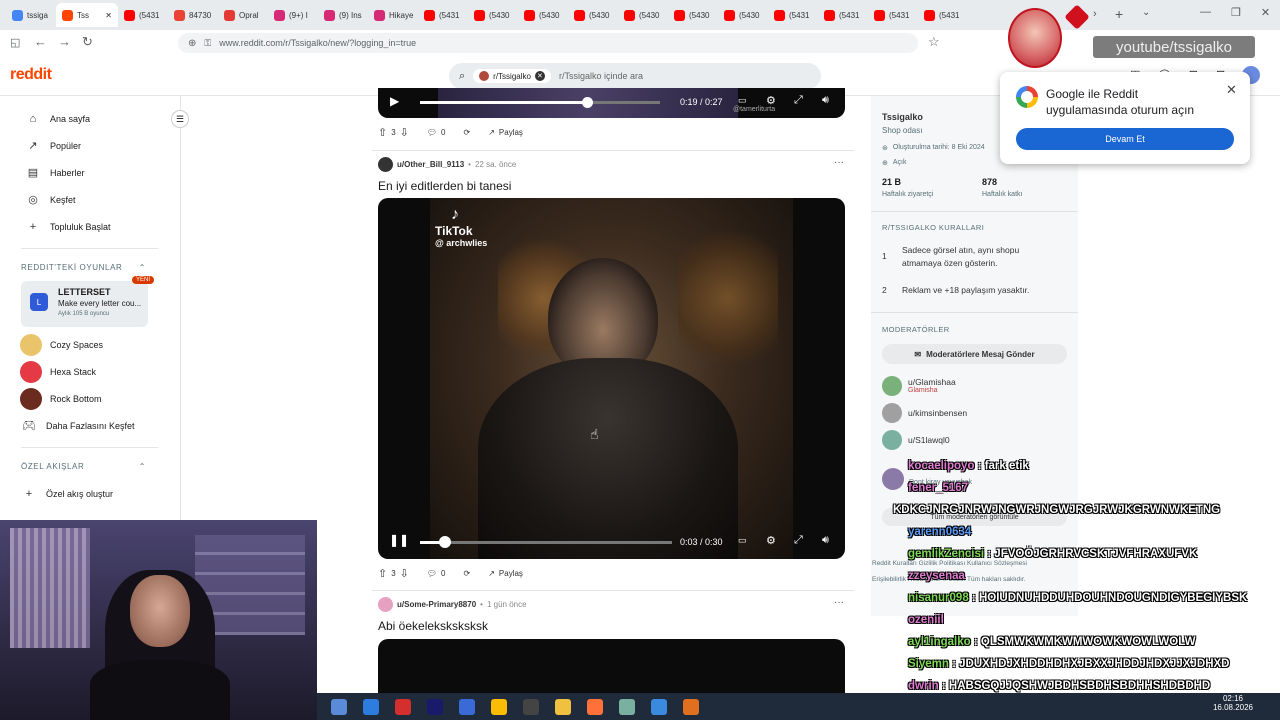 The width and height of the screenshot is (1280, 720). Describe the element at coordinates (15, 42) in the screenshot. I see `workspaces-icon: ◱` at that location.